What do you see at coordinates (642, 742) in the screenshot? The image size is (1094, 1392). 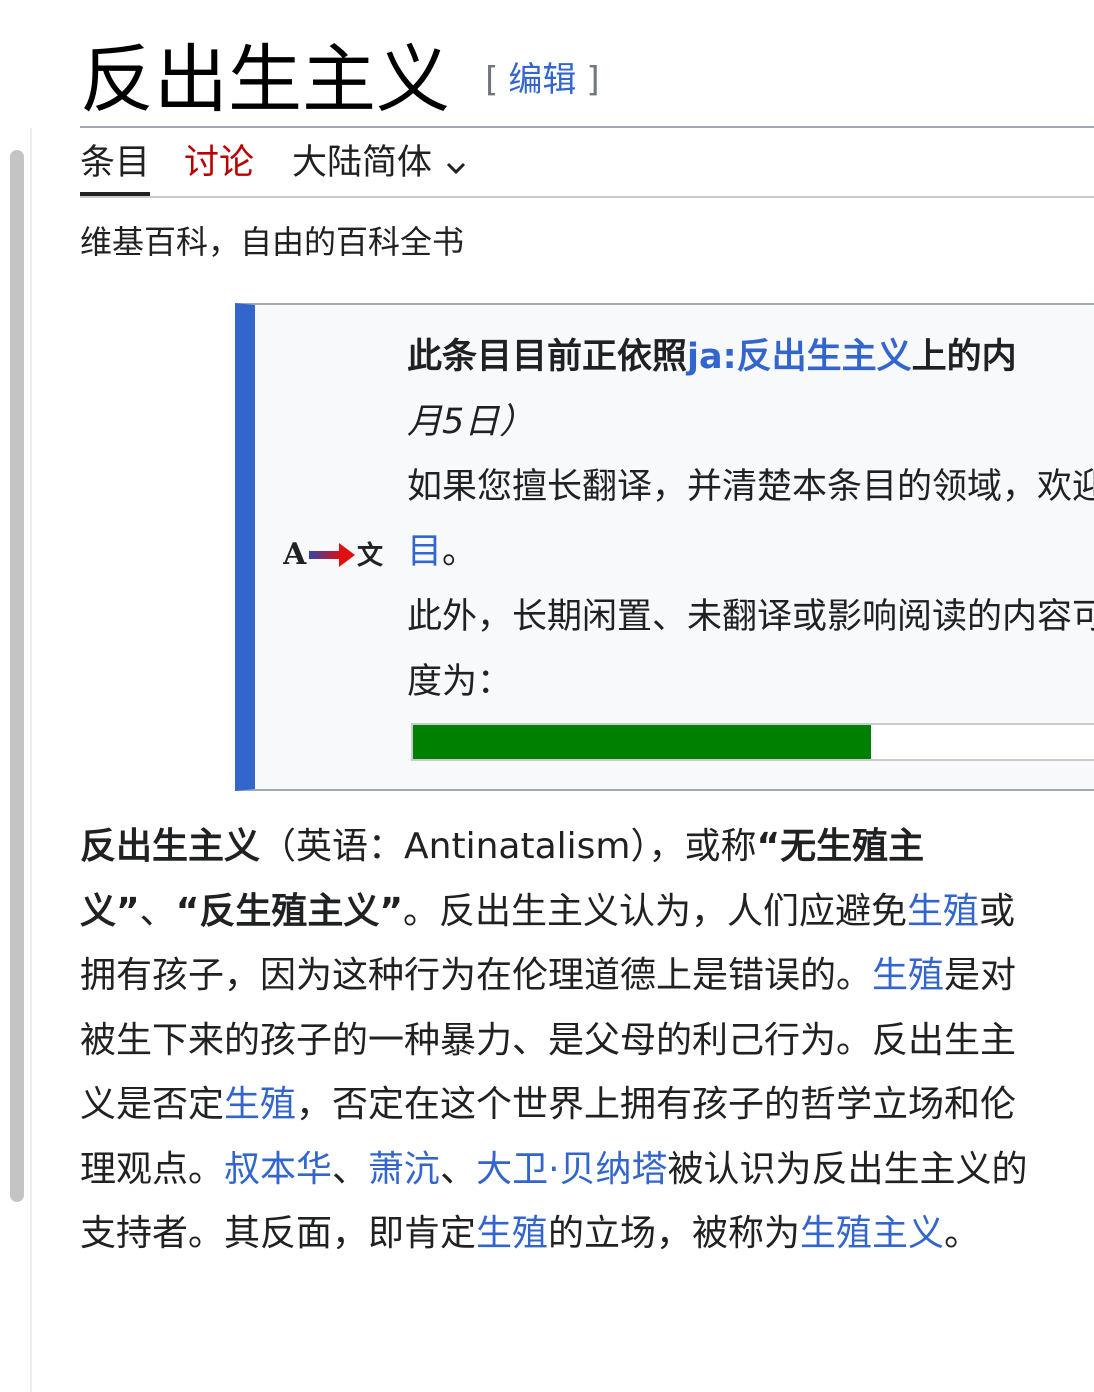 I see `translation-progress-fill` at bounding box center [642, 742].